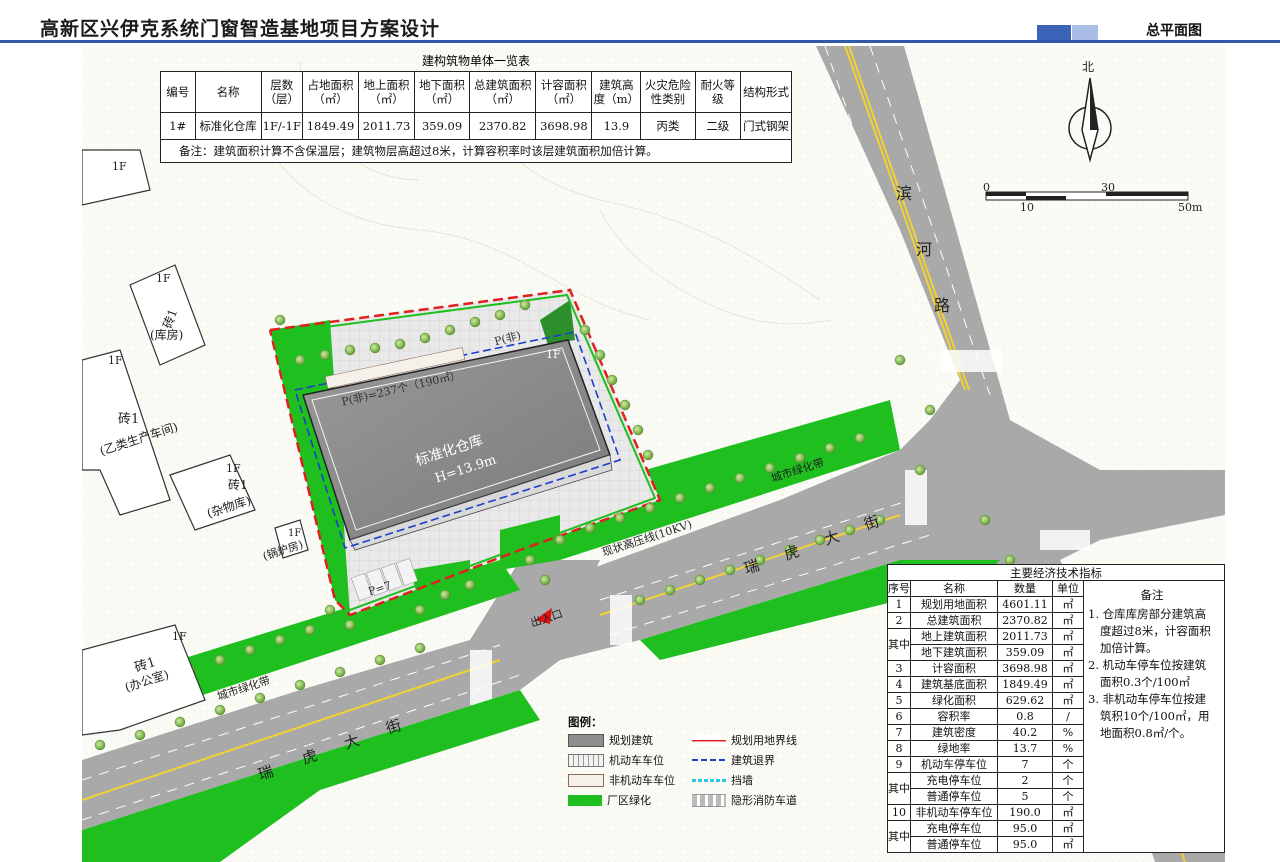  Describe the element at coordinates (503, 126) in the screenshot. I see `bt-cell: 2370.82` at that location.